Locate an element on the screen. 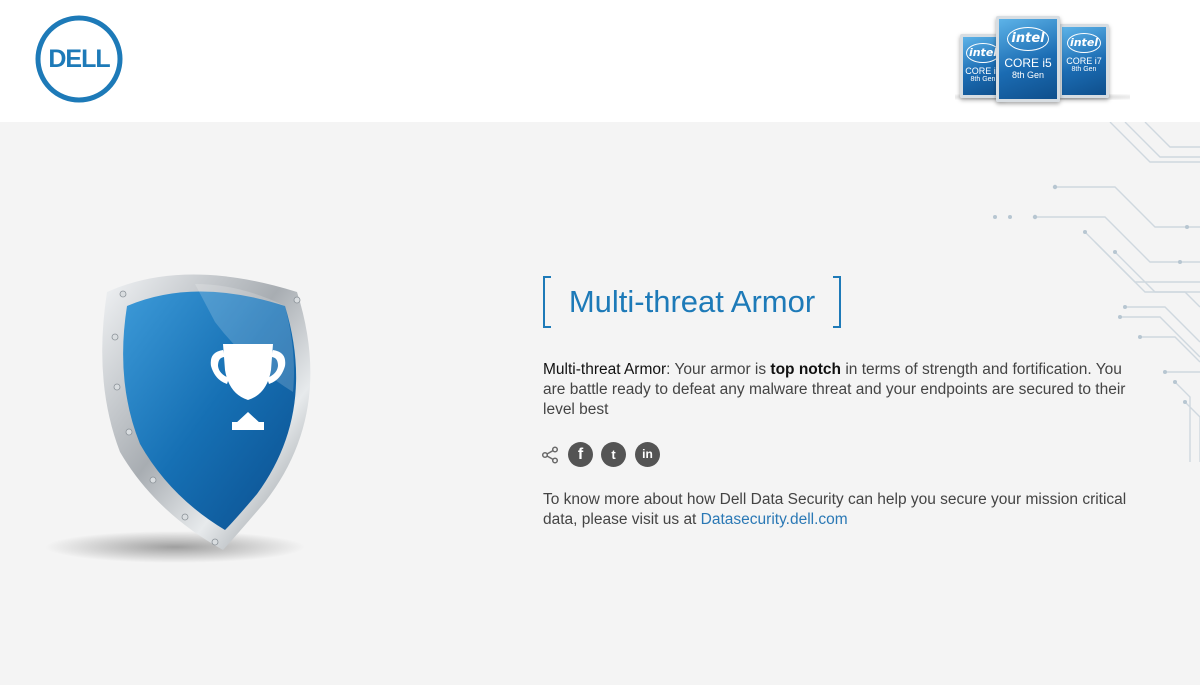 This screenshot has width=1200, height=685. section-title-frame: Multi-threat Armor is located at coordinates (692, 302).